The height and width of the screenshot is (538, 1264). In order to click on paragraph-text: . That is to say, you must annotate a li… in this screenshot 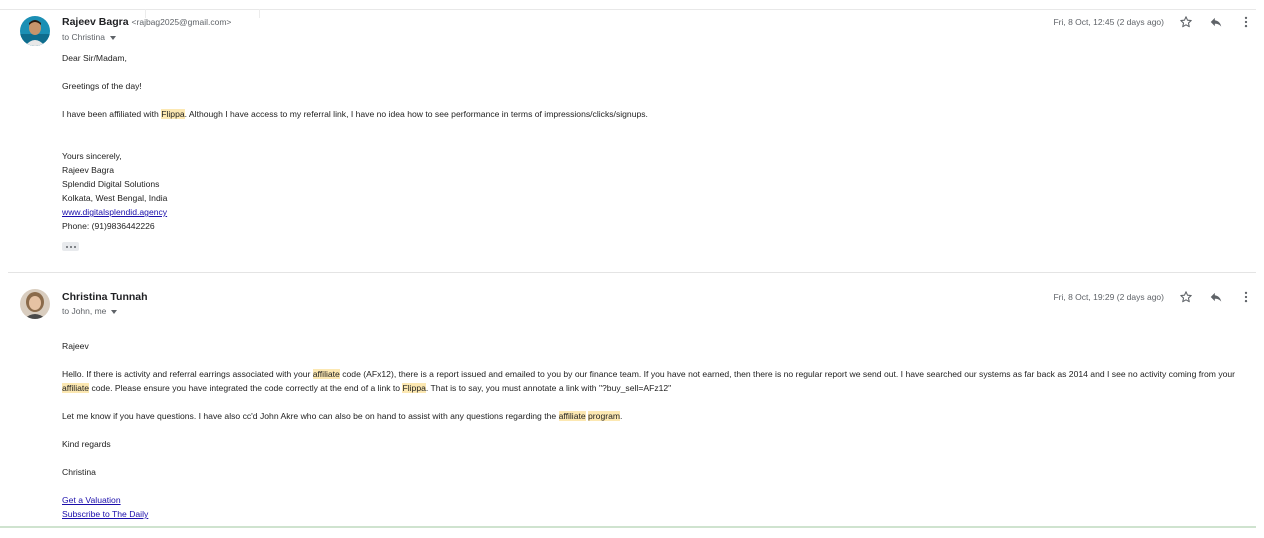, I will do `click(548, 388)`.